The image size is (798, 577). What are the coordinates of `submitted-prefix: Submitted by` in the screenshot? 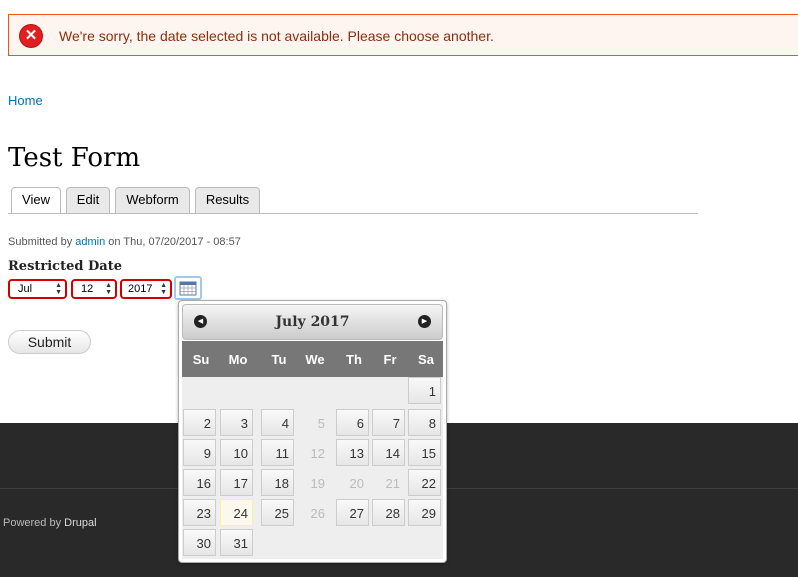 It's located at (40, 242).